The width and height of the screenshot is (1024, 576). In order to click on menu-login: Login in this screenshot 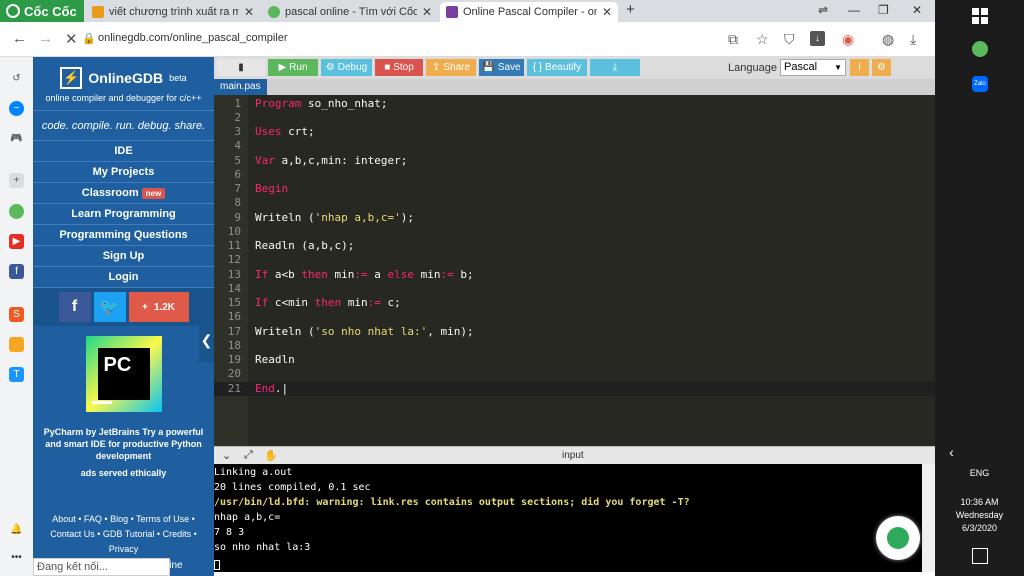, I will do `click(123, 277)`.